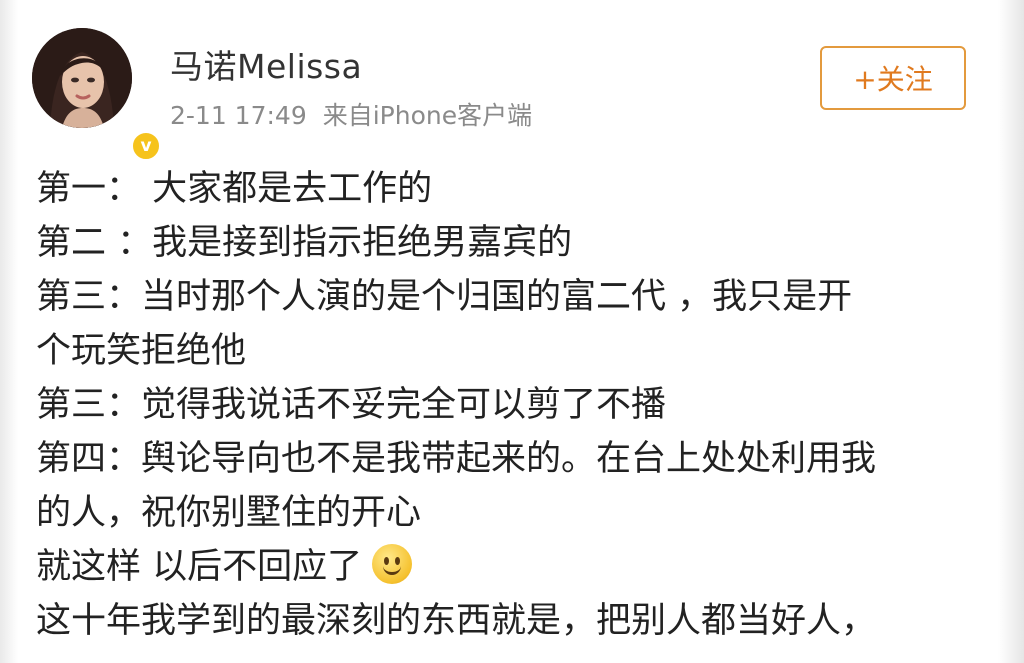  What do you see at coordinates (266, 64) in the screenshot?
I see `username: 马诺Melissa` at bounding box center [266, 64].